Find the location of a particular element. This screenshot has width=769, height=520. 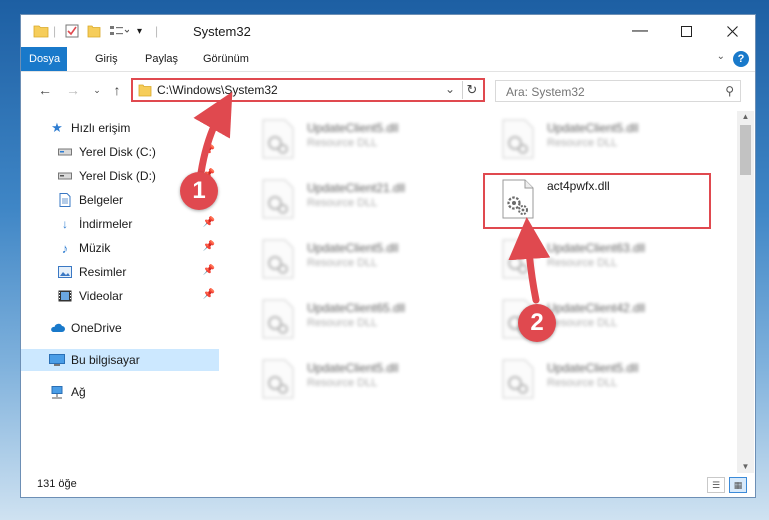

file-item: UpdateClient63.dll Resource DLL is located at coordinates (593, 258).